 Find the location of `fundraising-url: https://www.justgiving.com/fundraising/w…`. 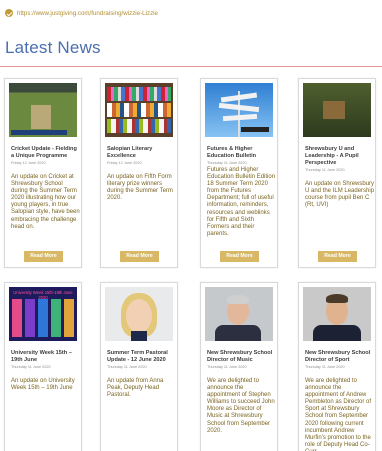

fundraising-url: https://www.justgiving.com/fundraising/w… is located at coordinates (87, 13).